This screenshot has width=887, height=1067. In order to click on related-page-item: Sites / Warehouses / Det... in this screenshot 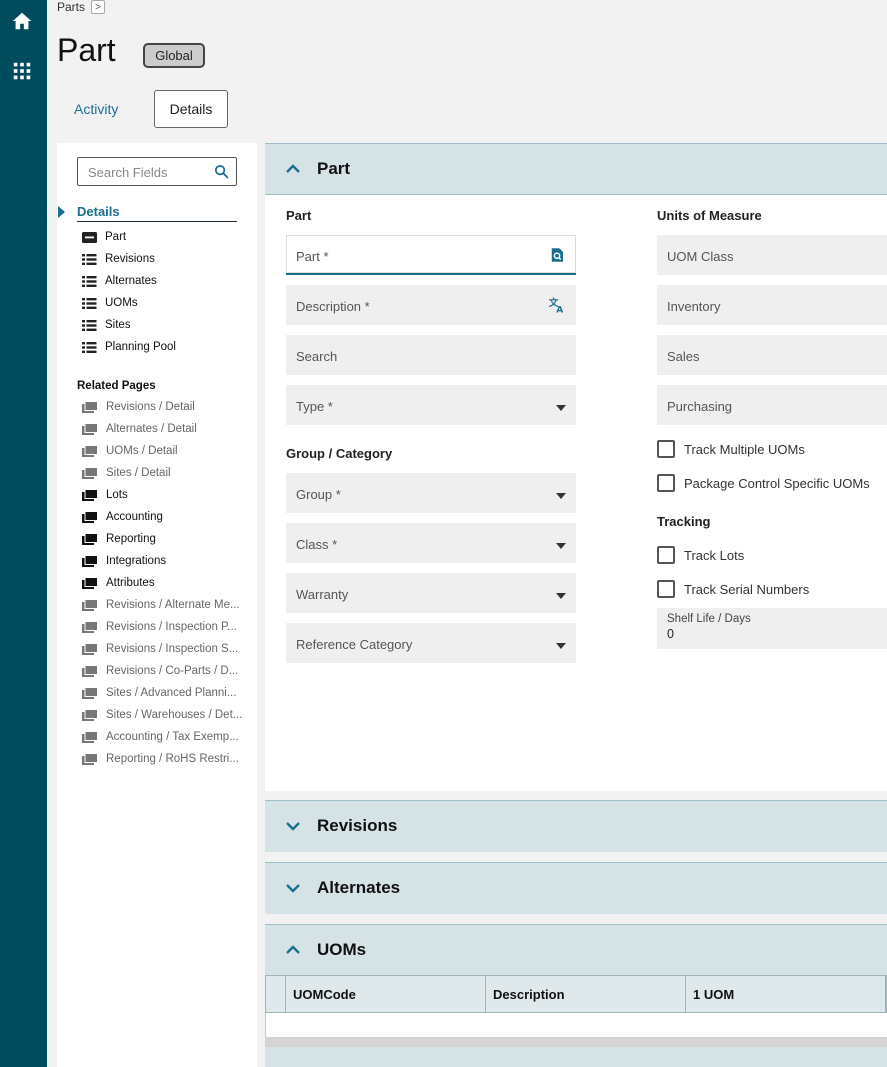, I will do `click(162, 715)`.